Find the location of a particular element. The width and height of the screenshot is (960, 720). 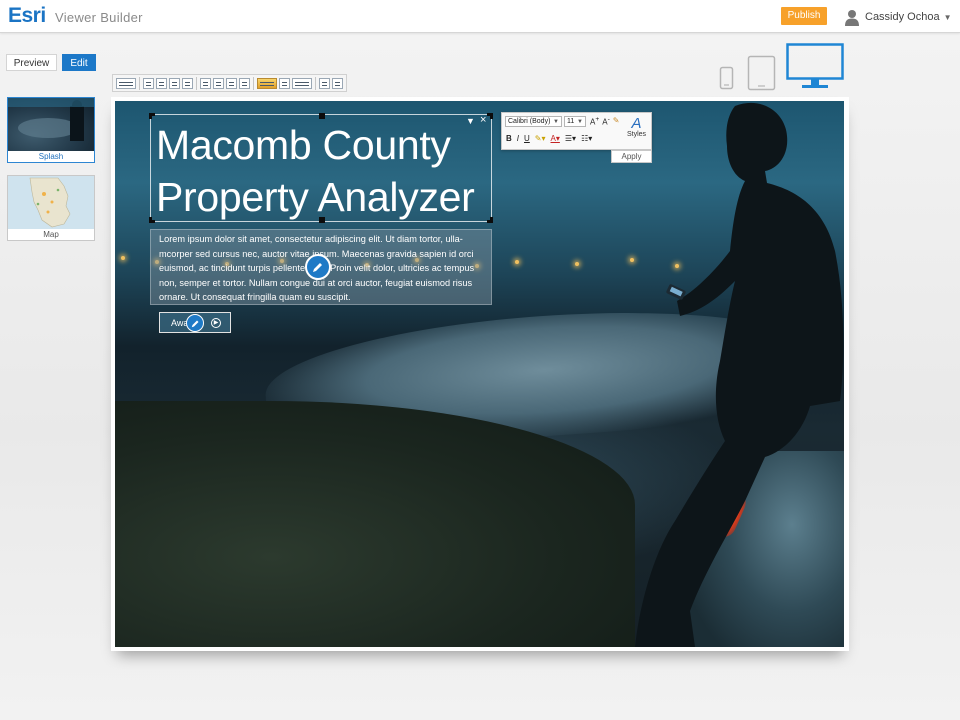

styles-icon: A is located at coordinates (636, 123).